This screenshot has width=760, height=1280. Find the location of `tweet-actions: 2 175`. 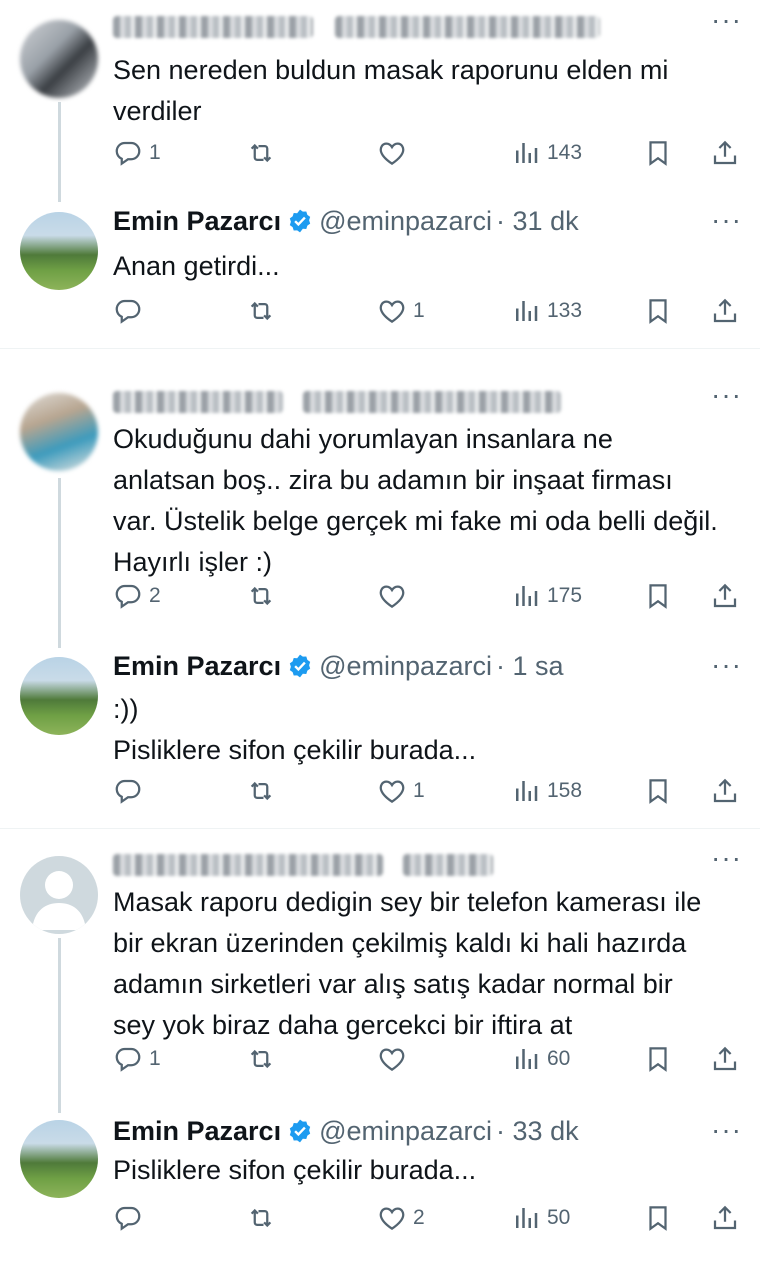

tweet-actions: 2 175 is located at coordinates (427, 596).